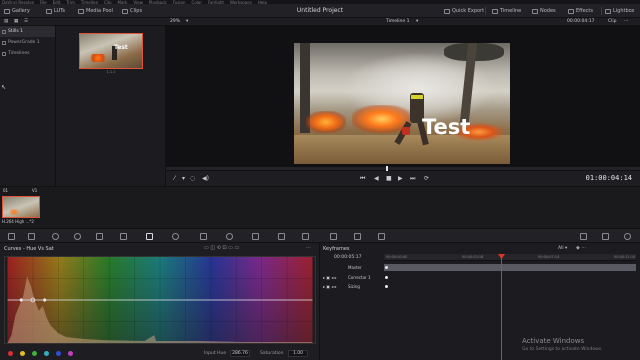  I want to click on hue-vs-sat-curve-editor, so click(160, 300).